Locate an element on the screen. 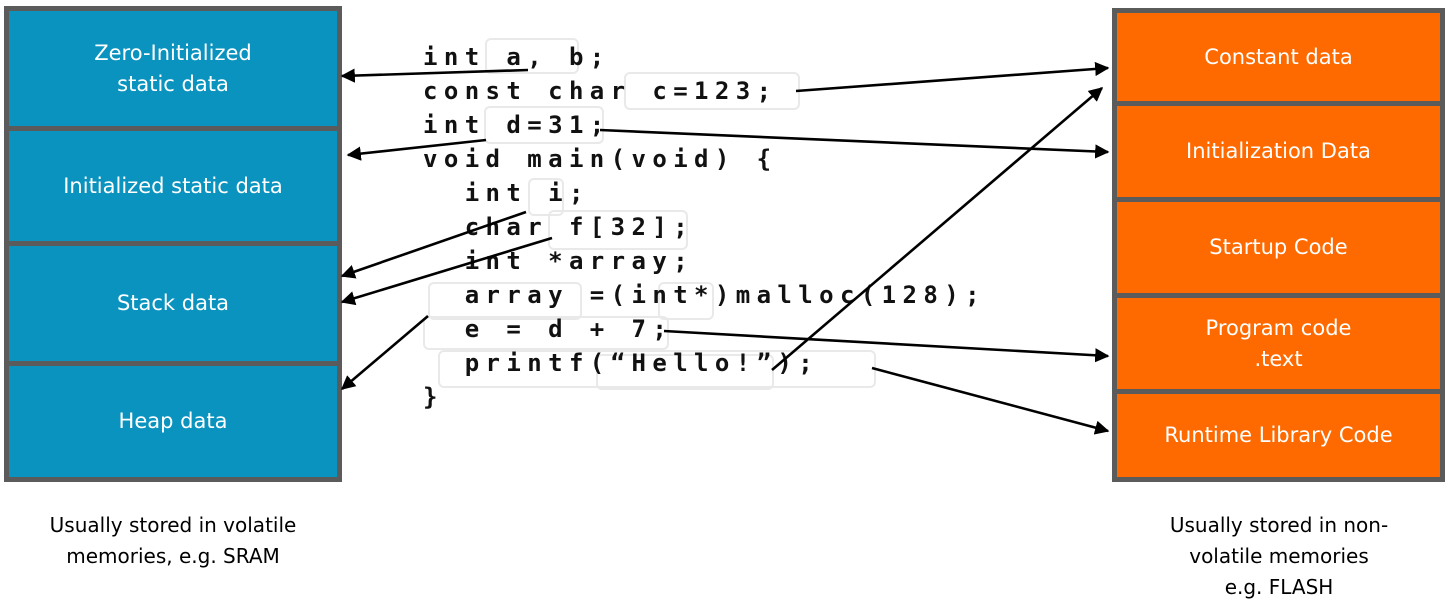  arrow-c-to-constant is located at coordinates (952, 77).